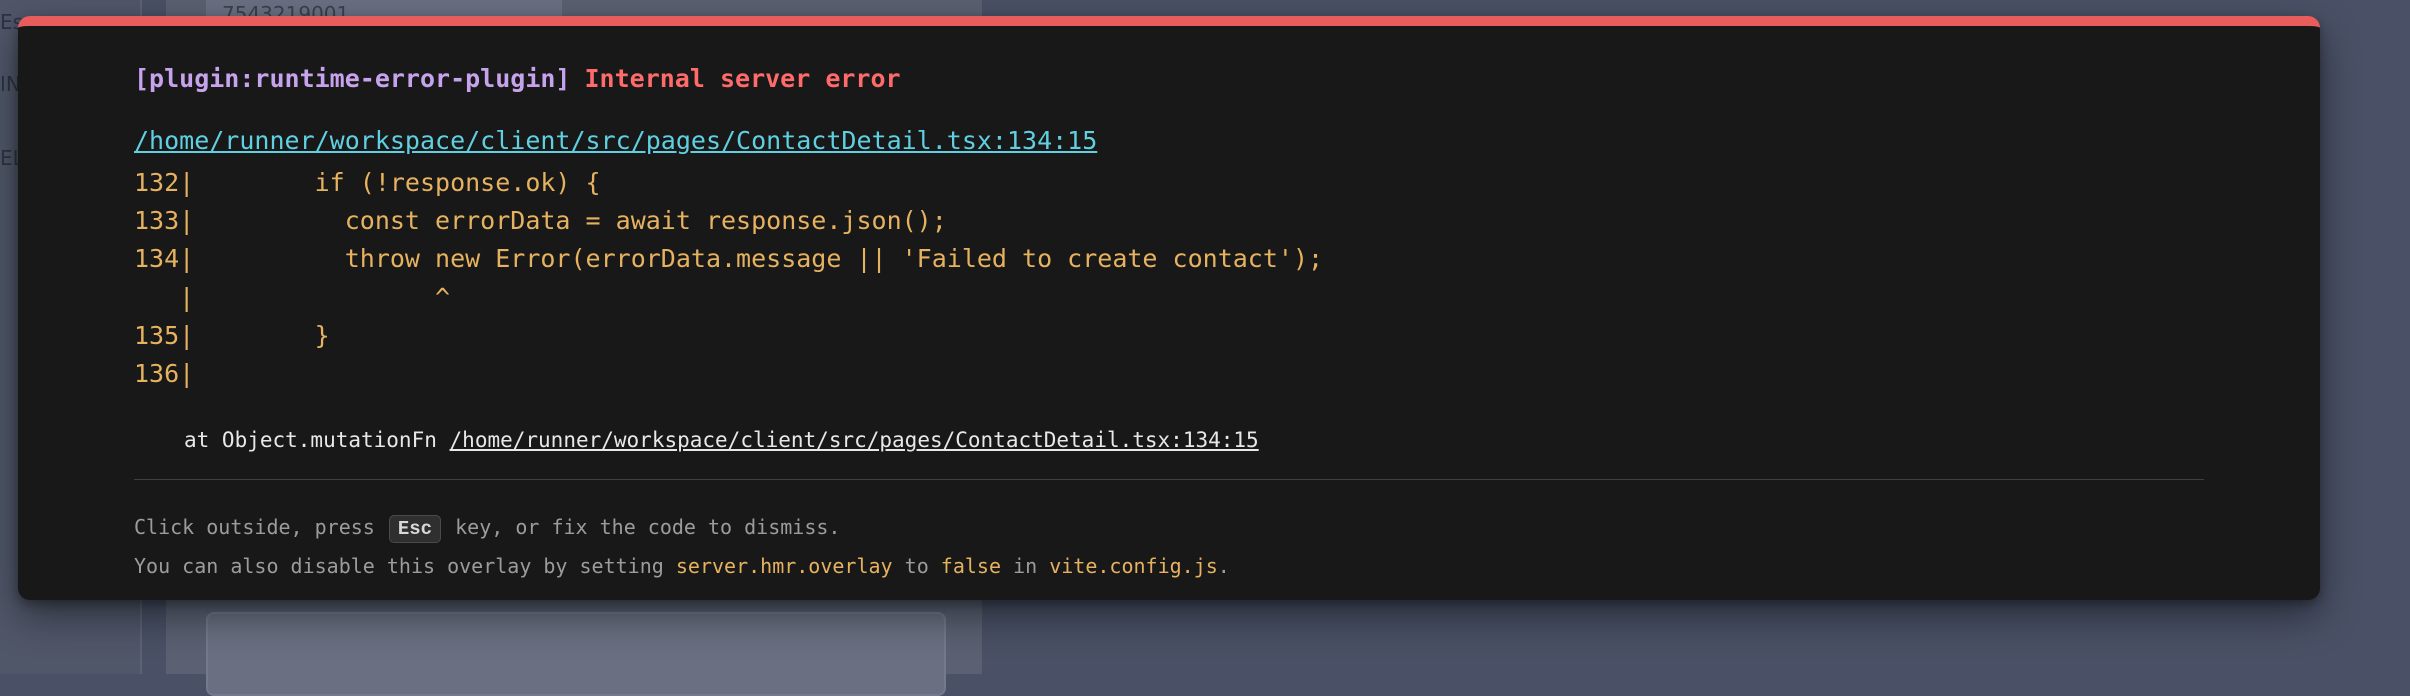  I want to click on tip-text: in, so click(1025, 566).